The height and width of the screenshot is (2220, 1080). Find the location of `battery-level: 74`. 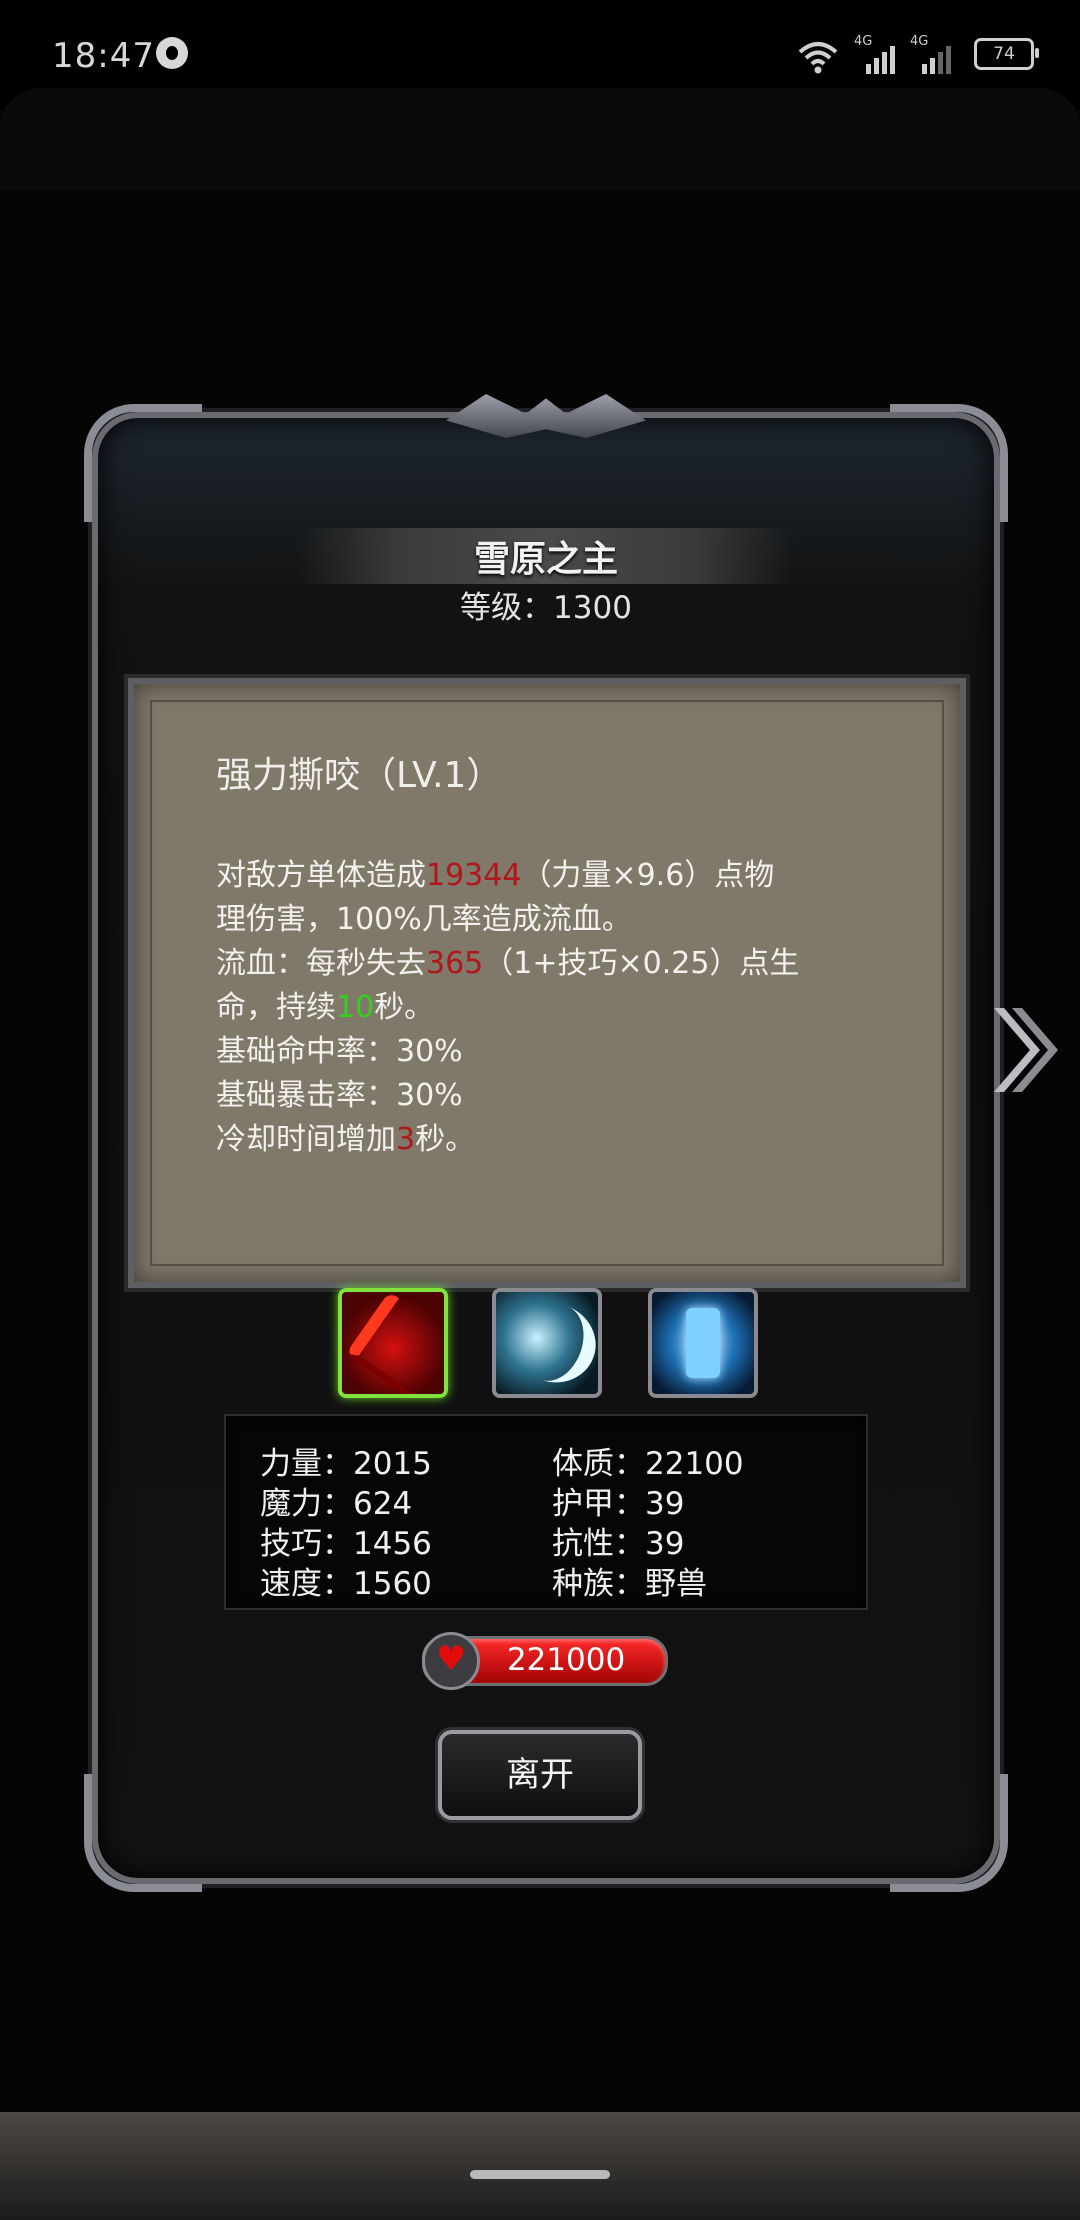

battery-level: 74 is located at coordinates (1004, 54).